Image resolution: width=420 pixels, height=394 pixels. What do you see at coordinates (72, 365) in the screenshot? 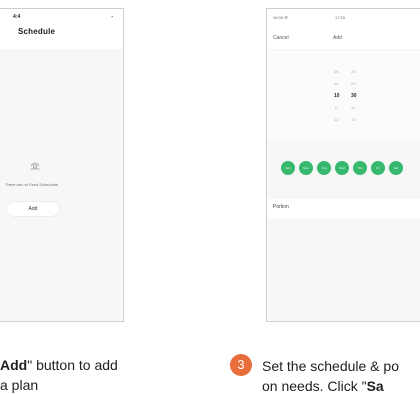
I see `instruction-left-text: " button to add` at bounding box center [72, 365].